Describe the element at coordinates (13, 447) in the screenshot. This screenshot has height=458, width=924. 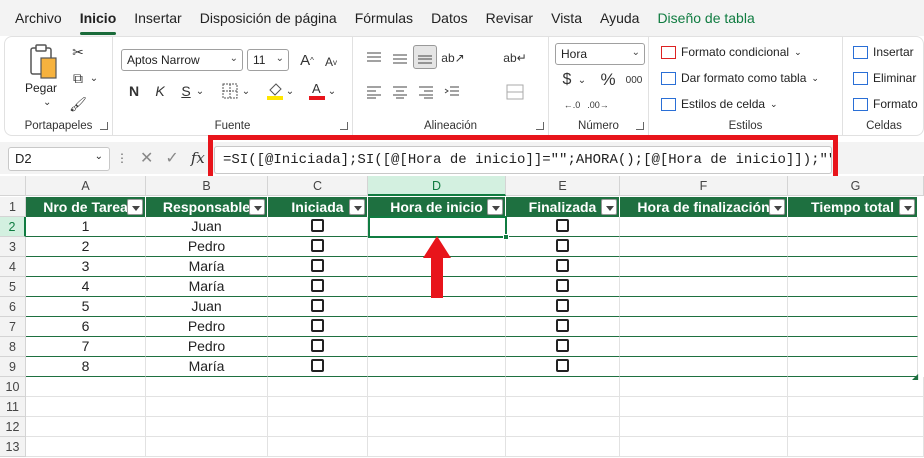
I see `row-header: 13` at that location.